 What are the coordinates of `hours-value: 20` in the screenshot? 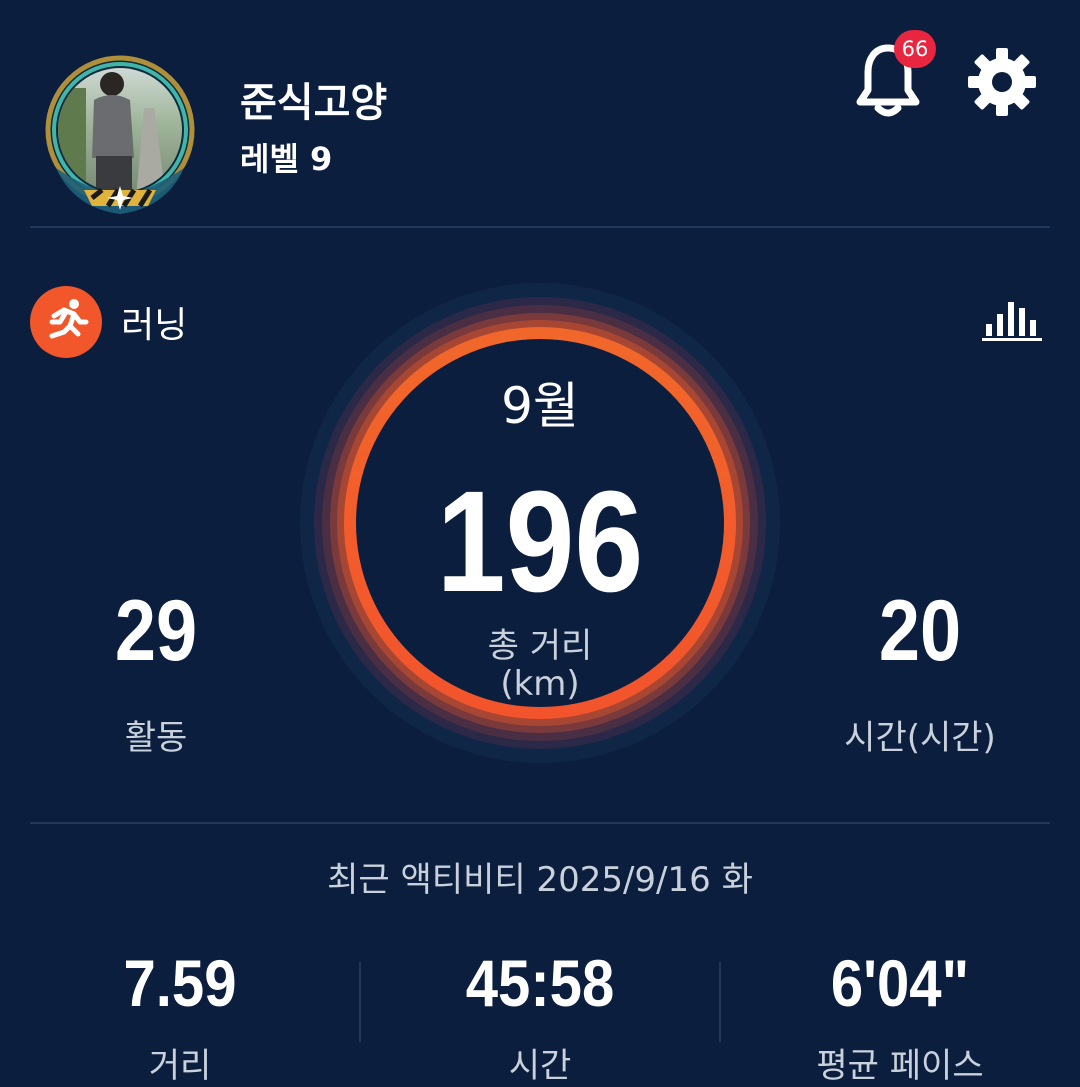 It's located at (920, 631).